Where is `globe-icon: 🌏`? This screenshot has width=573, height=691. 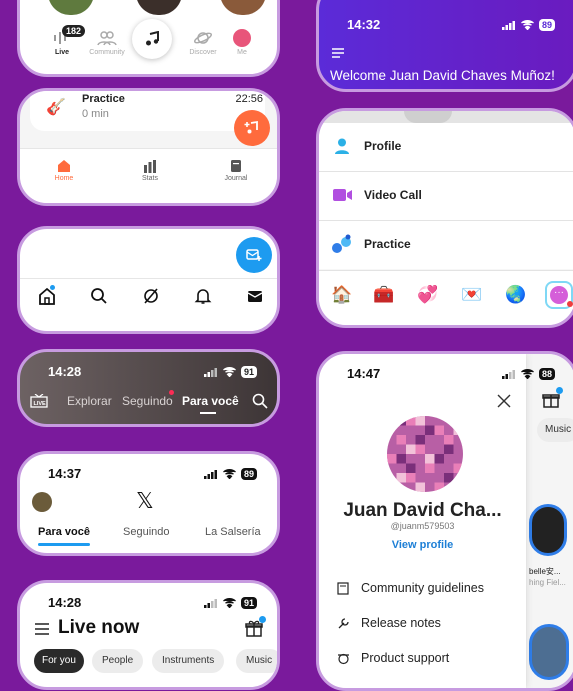
globe-icon: 🌏 is located at coordinates (515, 295).